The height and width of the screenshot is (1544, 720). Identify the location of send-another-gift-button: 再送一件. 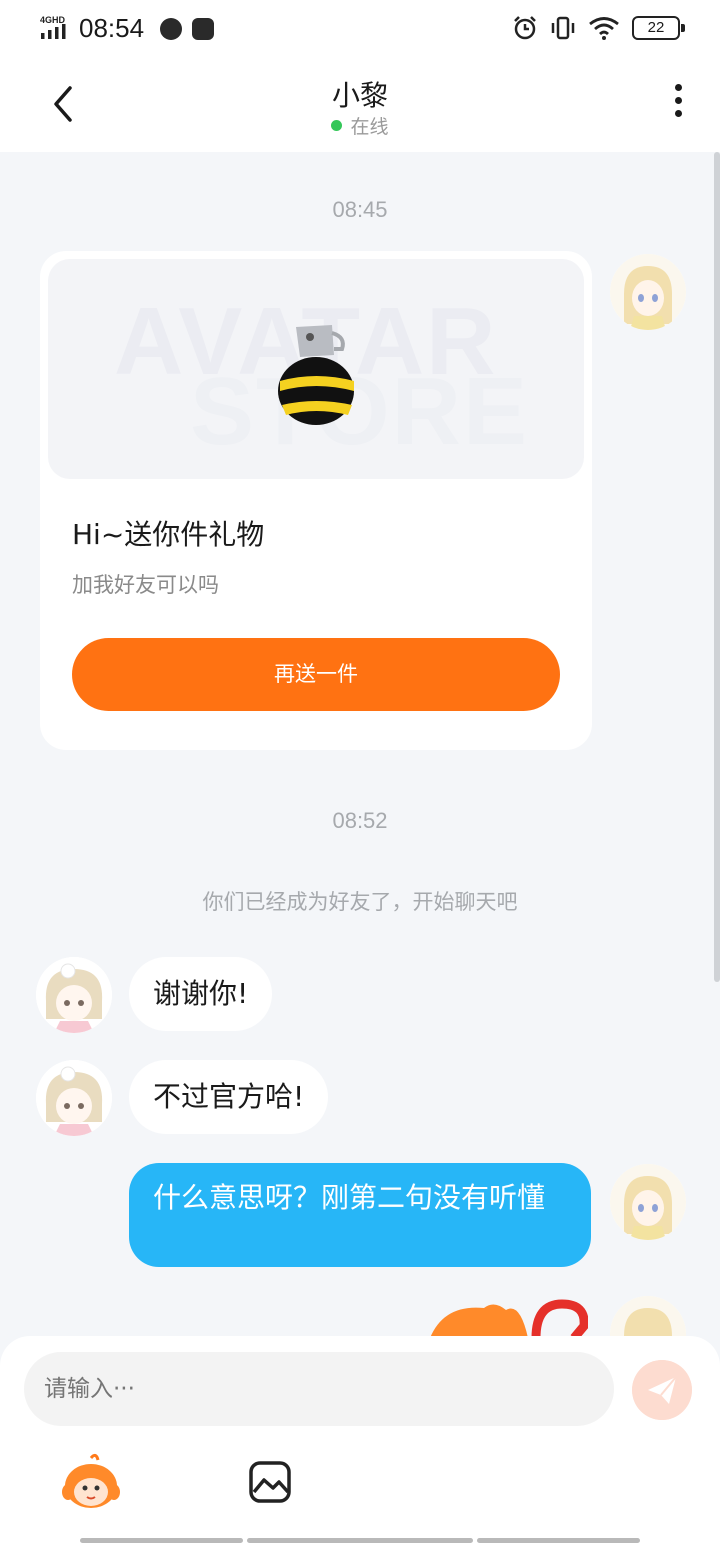
(316, 674).